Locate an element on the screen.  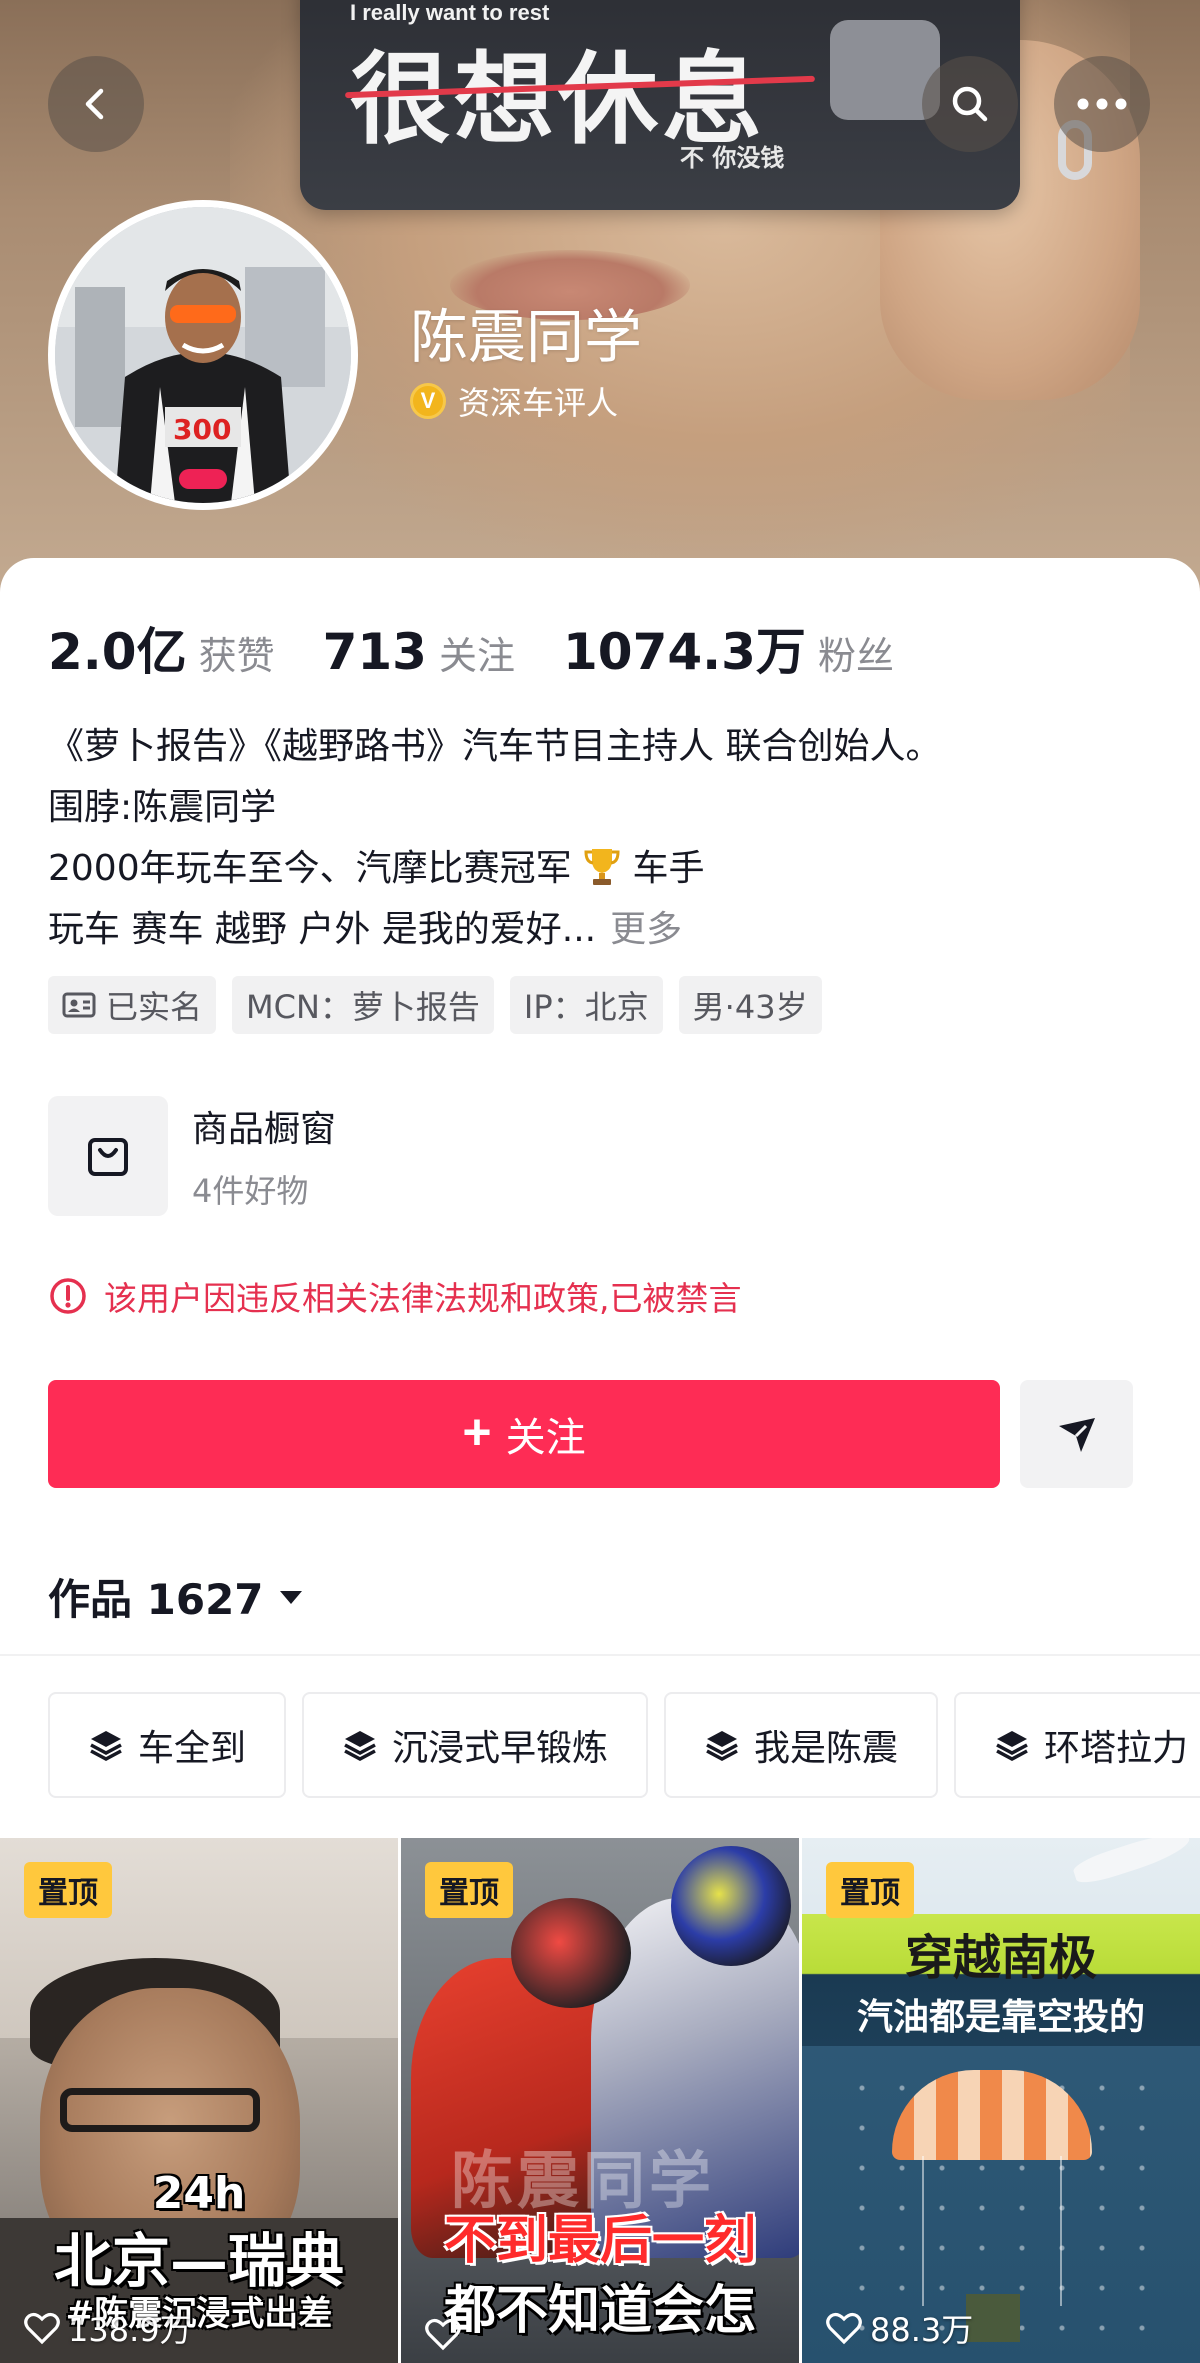
send-icon is located at coordinates (1076, 1435).